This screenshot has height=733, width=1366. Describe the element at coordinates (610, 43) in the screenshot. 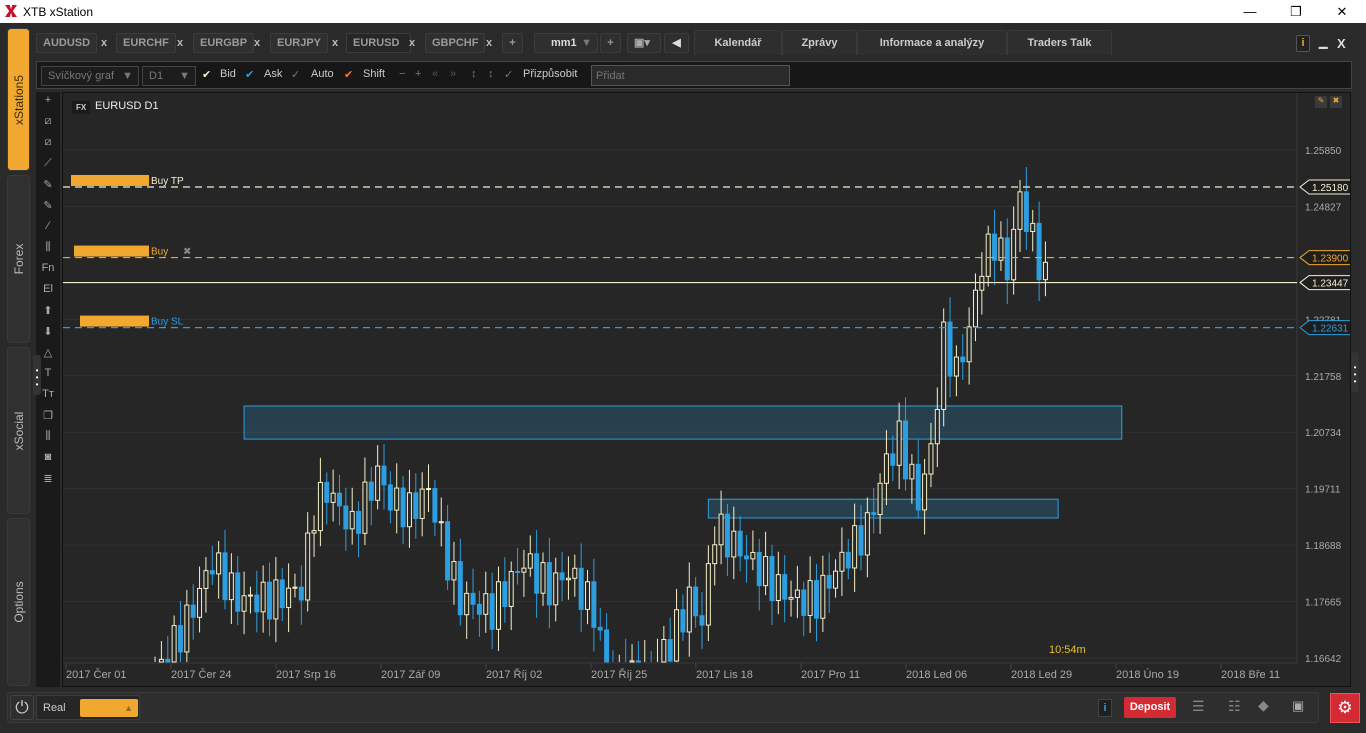

I see `add-layout-button: +` at that location.